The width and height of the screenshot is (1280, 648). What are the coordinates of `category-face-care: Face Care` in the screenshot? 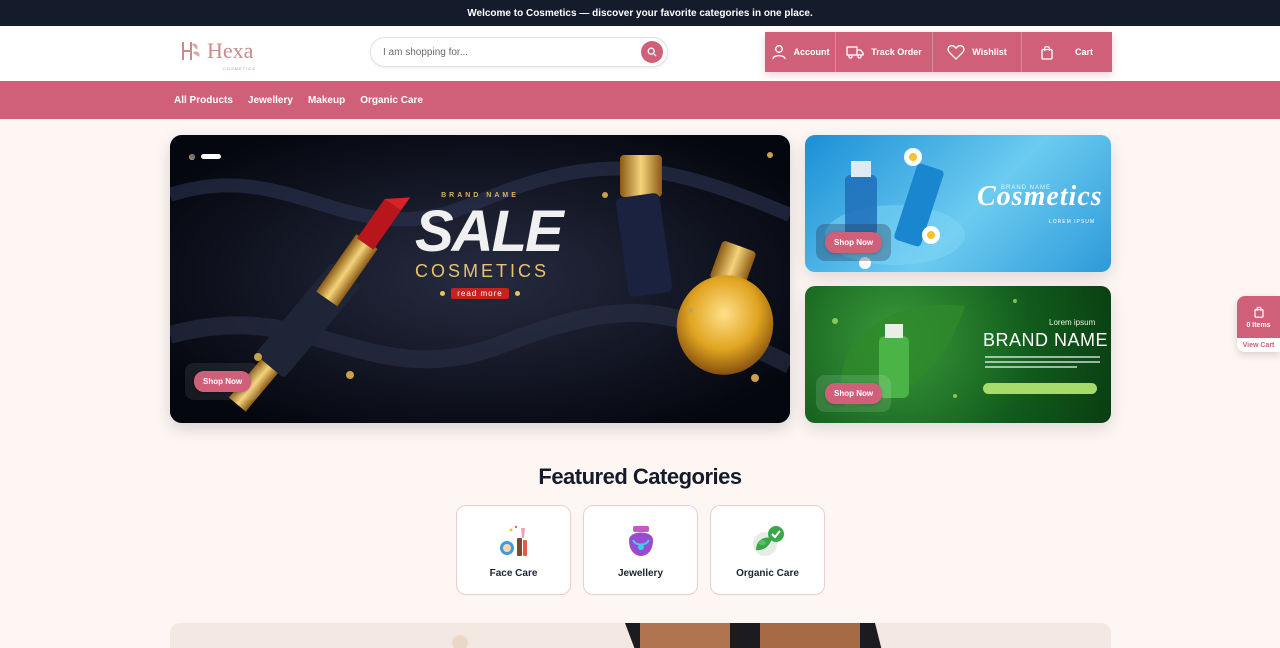 It's located at (513, 550).